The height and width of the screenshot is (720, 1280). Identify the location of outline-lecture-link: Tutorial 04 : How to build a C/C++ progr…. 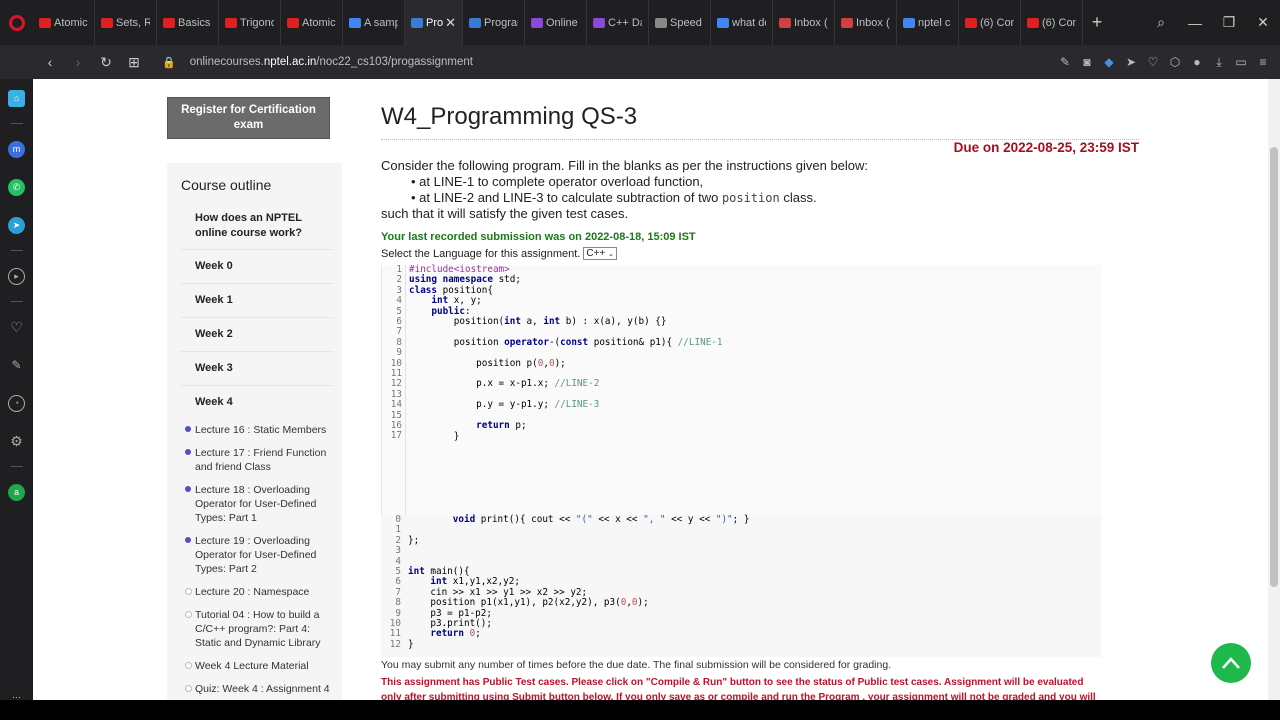
(263, 629).